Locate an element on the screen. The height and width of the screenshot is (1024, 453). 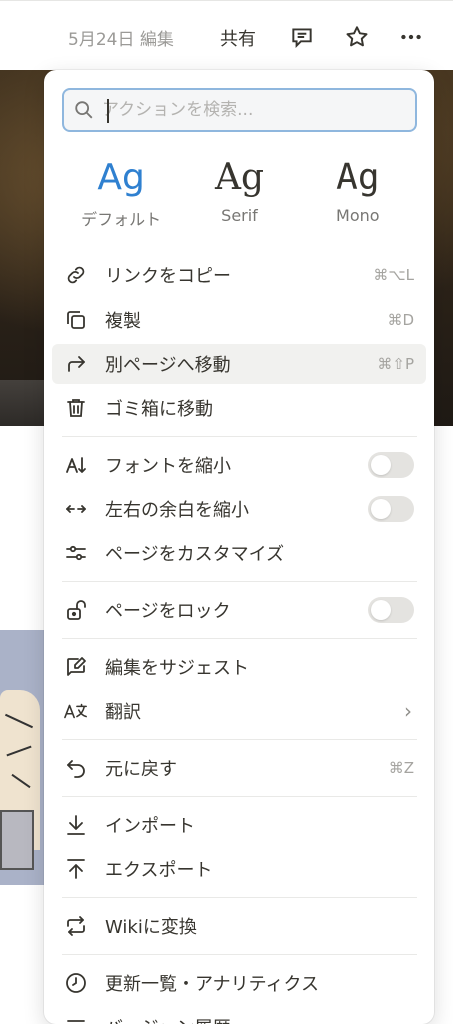
action-search-box is located at coordinates (239, 110).